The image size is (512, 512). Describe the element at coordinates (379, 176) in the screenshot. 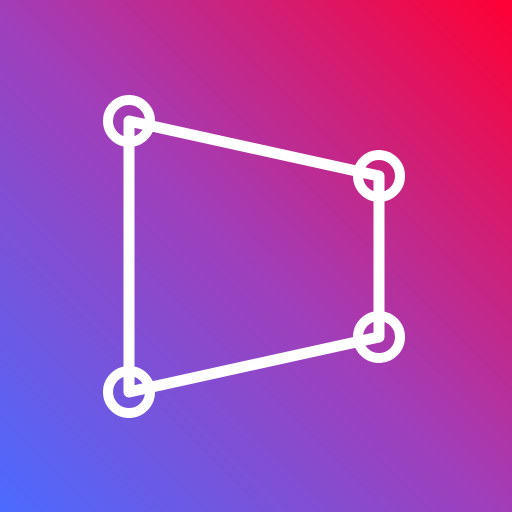

I see `corner-handle-top-right` at that location.